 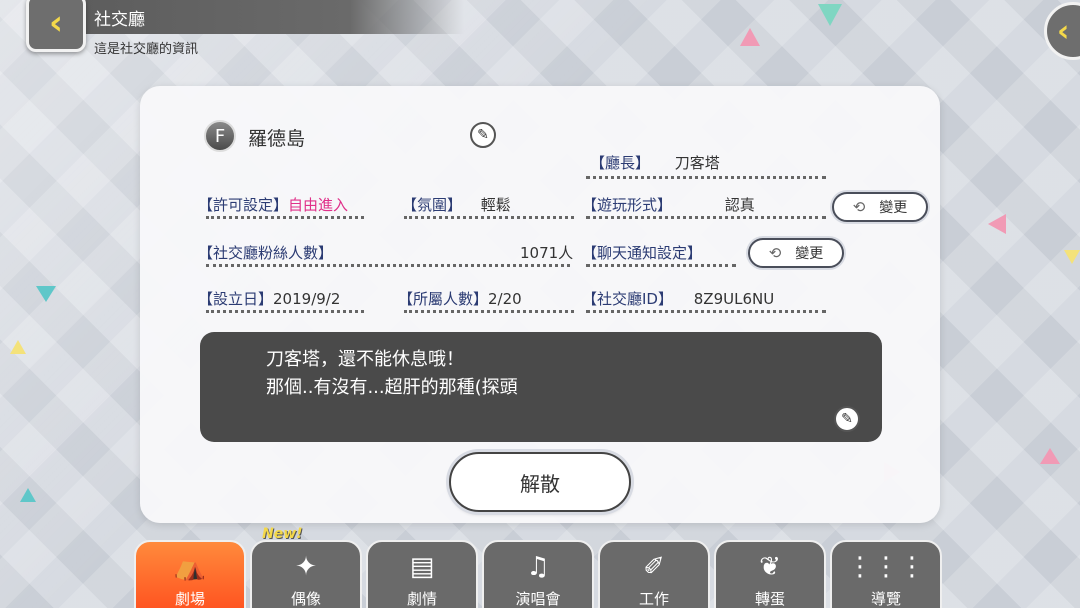 What do you see at coordinates (642, 253) in the screenshot?
I see `chat-notify-label: 【聊天通知設定】` at bounding box center [642, 253].